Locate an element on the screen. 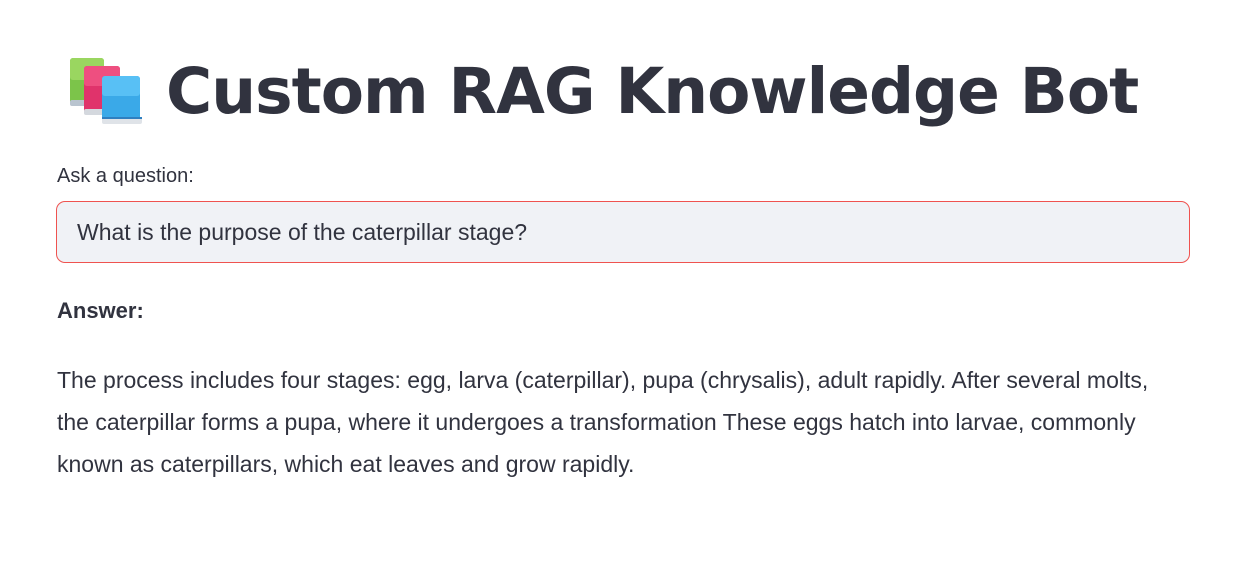  question-input is located at coordinates (623, 232).